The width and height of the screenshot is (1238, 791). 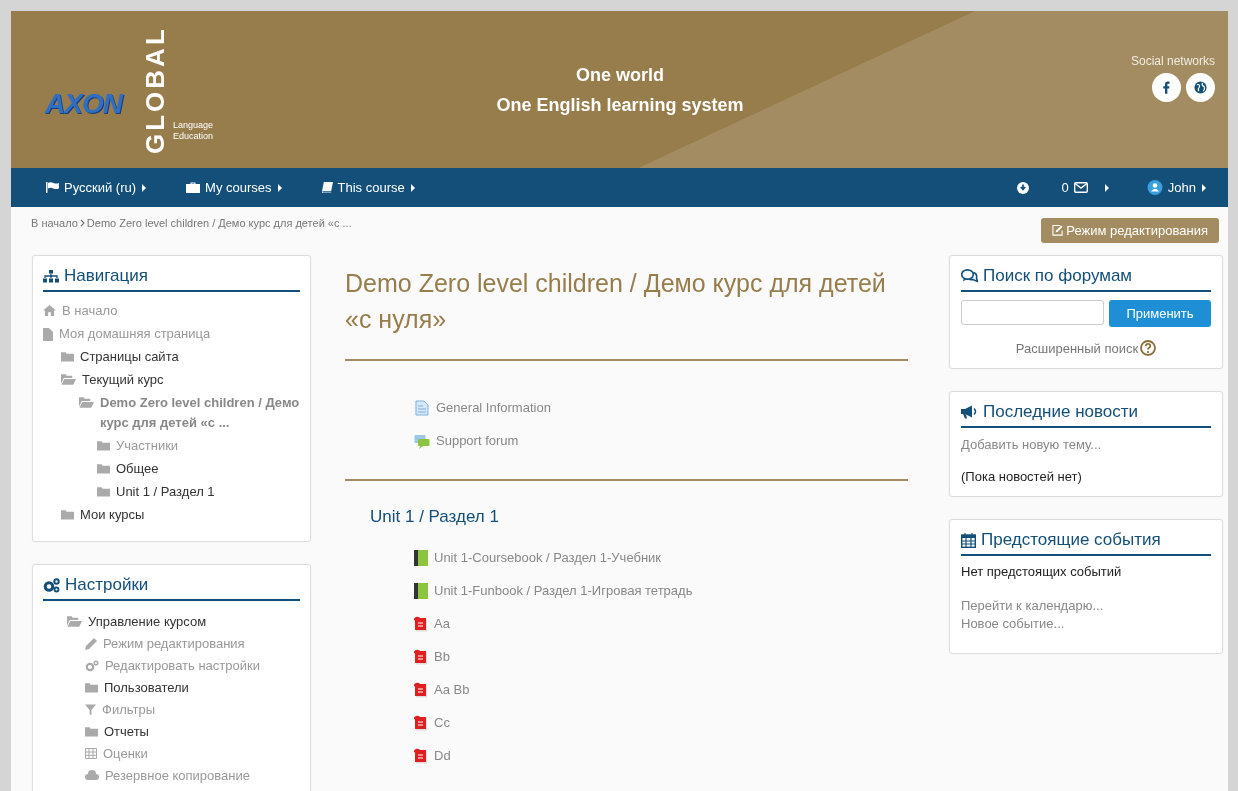 What do you see at coordinates (107, 585) in the screenshot?
I see `block-title: Настройки` at bounding box center [107, 585].